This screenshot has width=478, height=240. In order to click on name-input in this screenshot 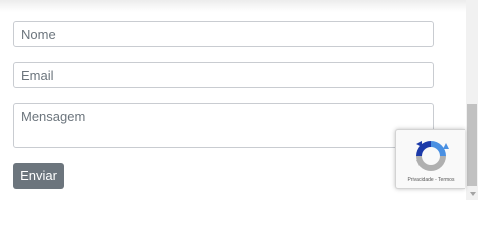, I will do `click(223, 34)`.